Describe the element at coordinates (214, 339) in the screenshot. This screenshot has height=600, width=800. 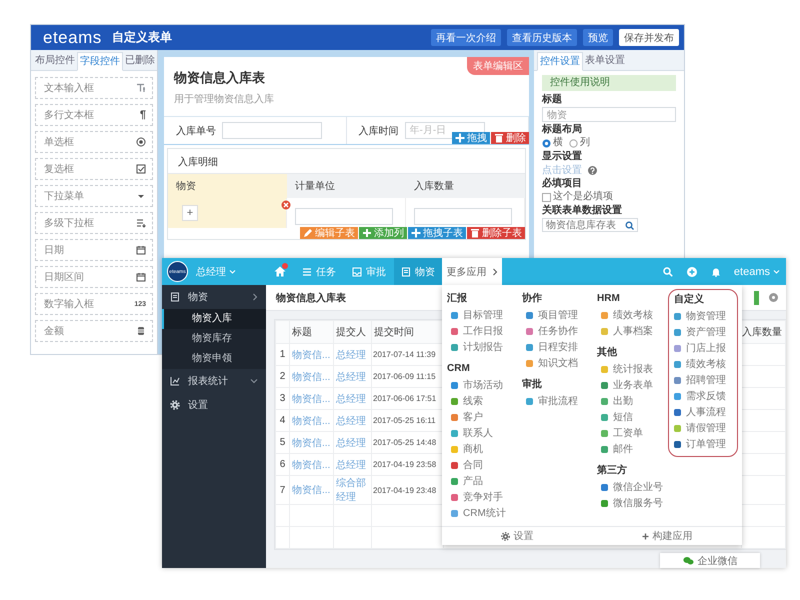
I see `sidebar-subitem: 物资库存` at that location.